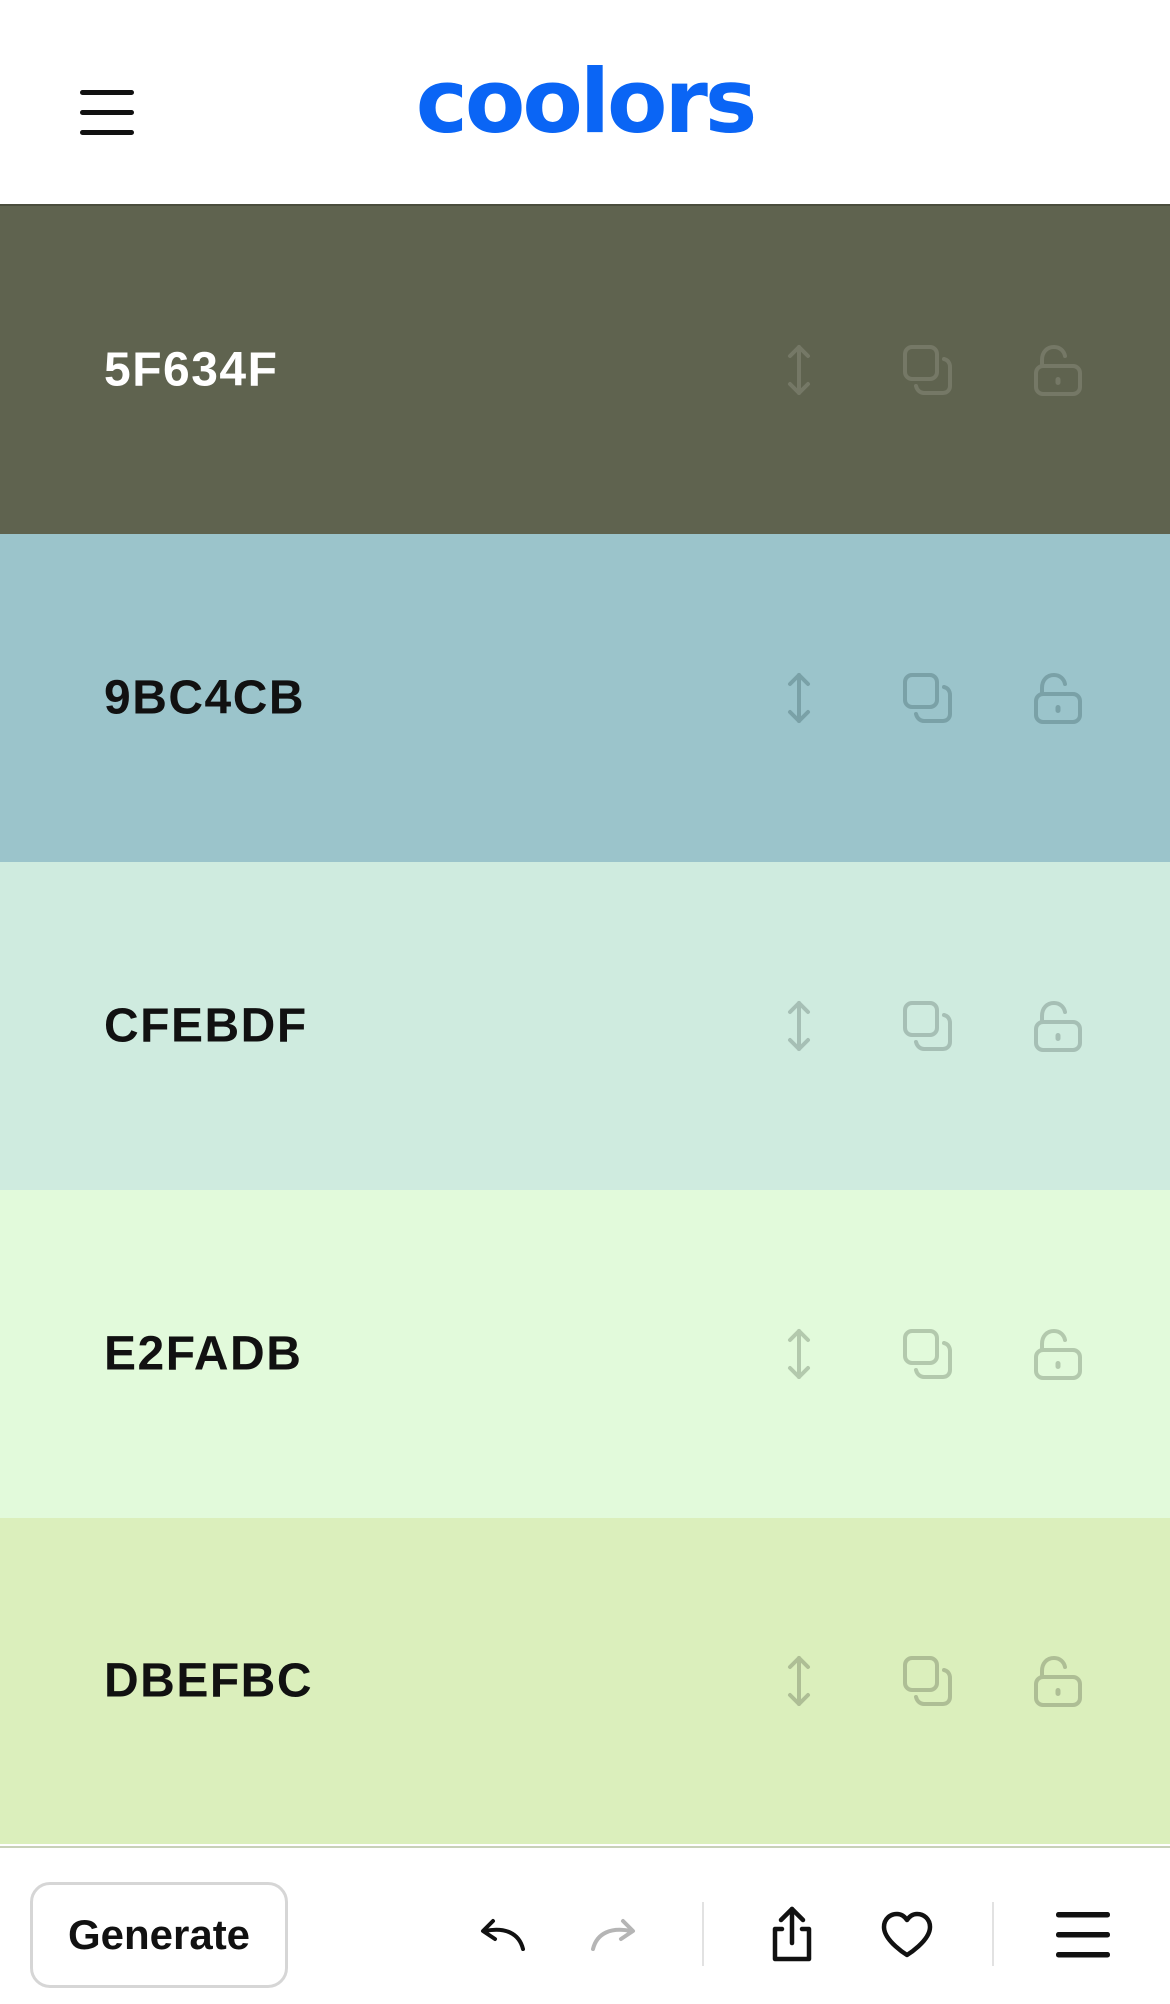 The image size is (1170, 2004). Describe the element at coordinates (792, 1935) in the screenshot. I see `share-icon` at that location.